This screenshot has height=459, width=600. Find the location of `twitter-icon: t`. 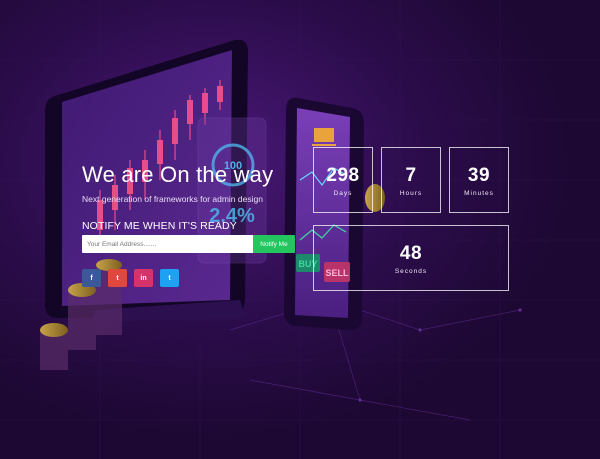

twitter-icon: t is located at coordinates (117, 278).